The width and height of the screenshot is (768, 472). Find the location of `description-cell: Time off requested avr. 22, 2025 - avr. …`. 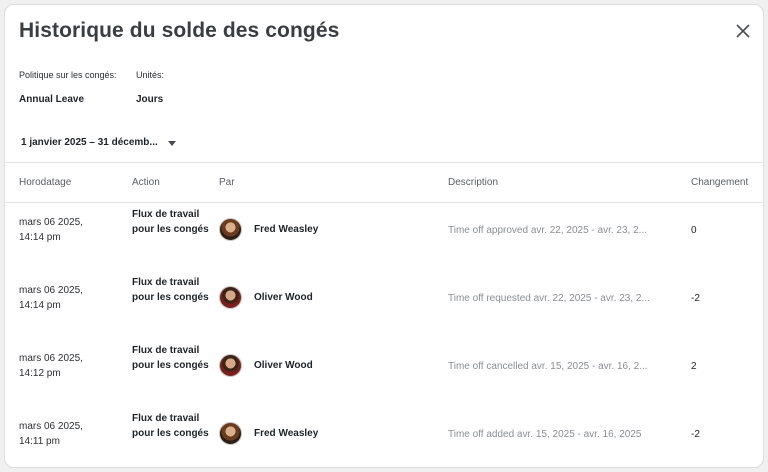

description-cell: Time off requested avr. 22, 2025 - avr. … is located at coordinates (549, 298).